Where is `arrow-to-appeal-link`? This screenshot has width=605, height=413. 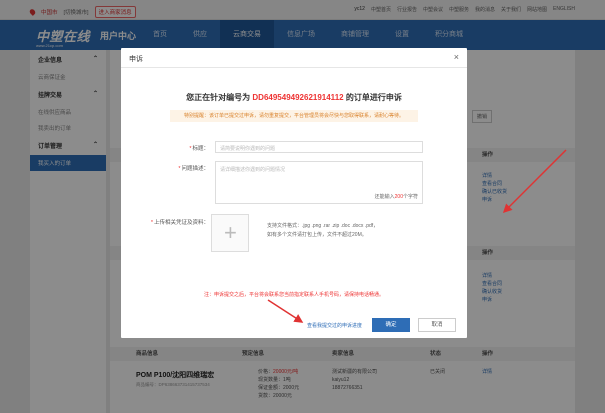
arrow-to-appeal-link is located at coordinates (534, 181).